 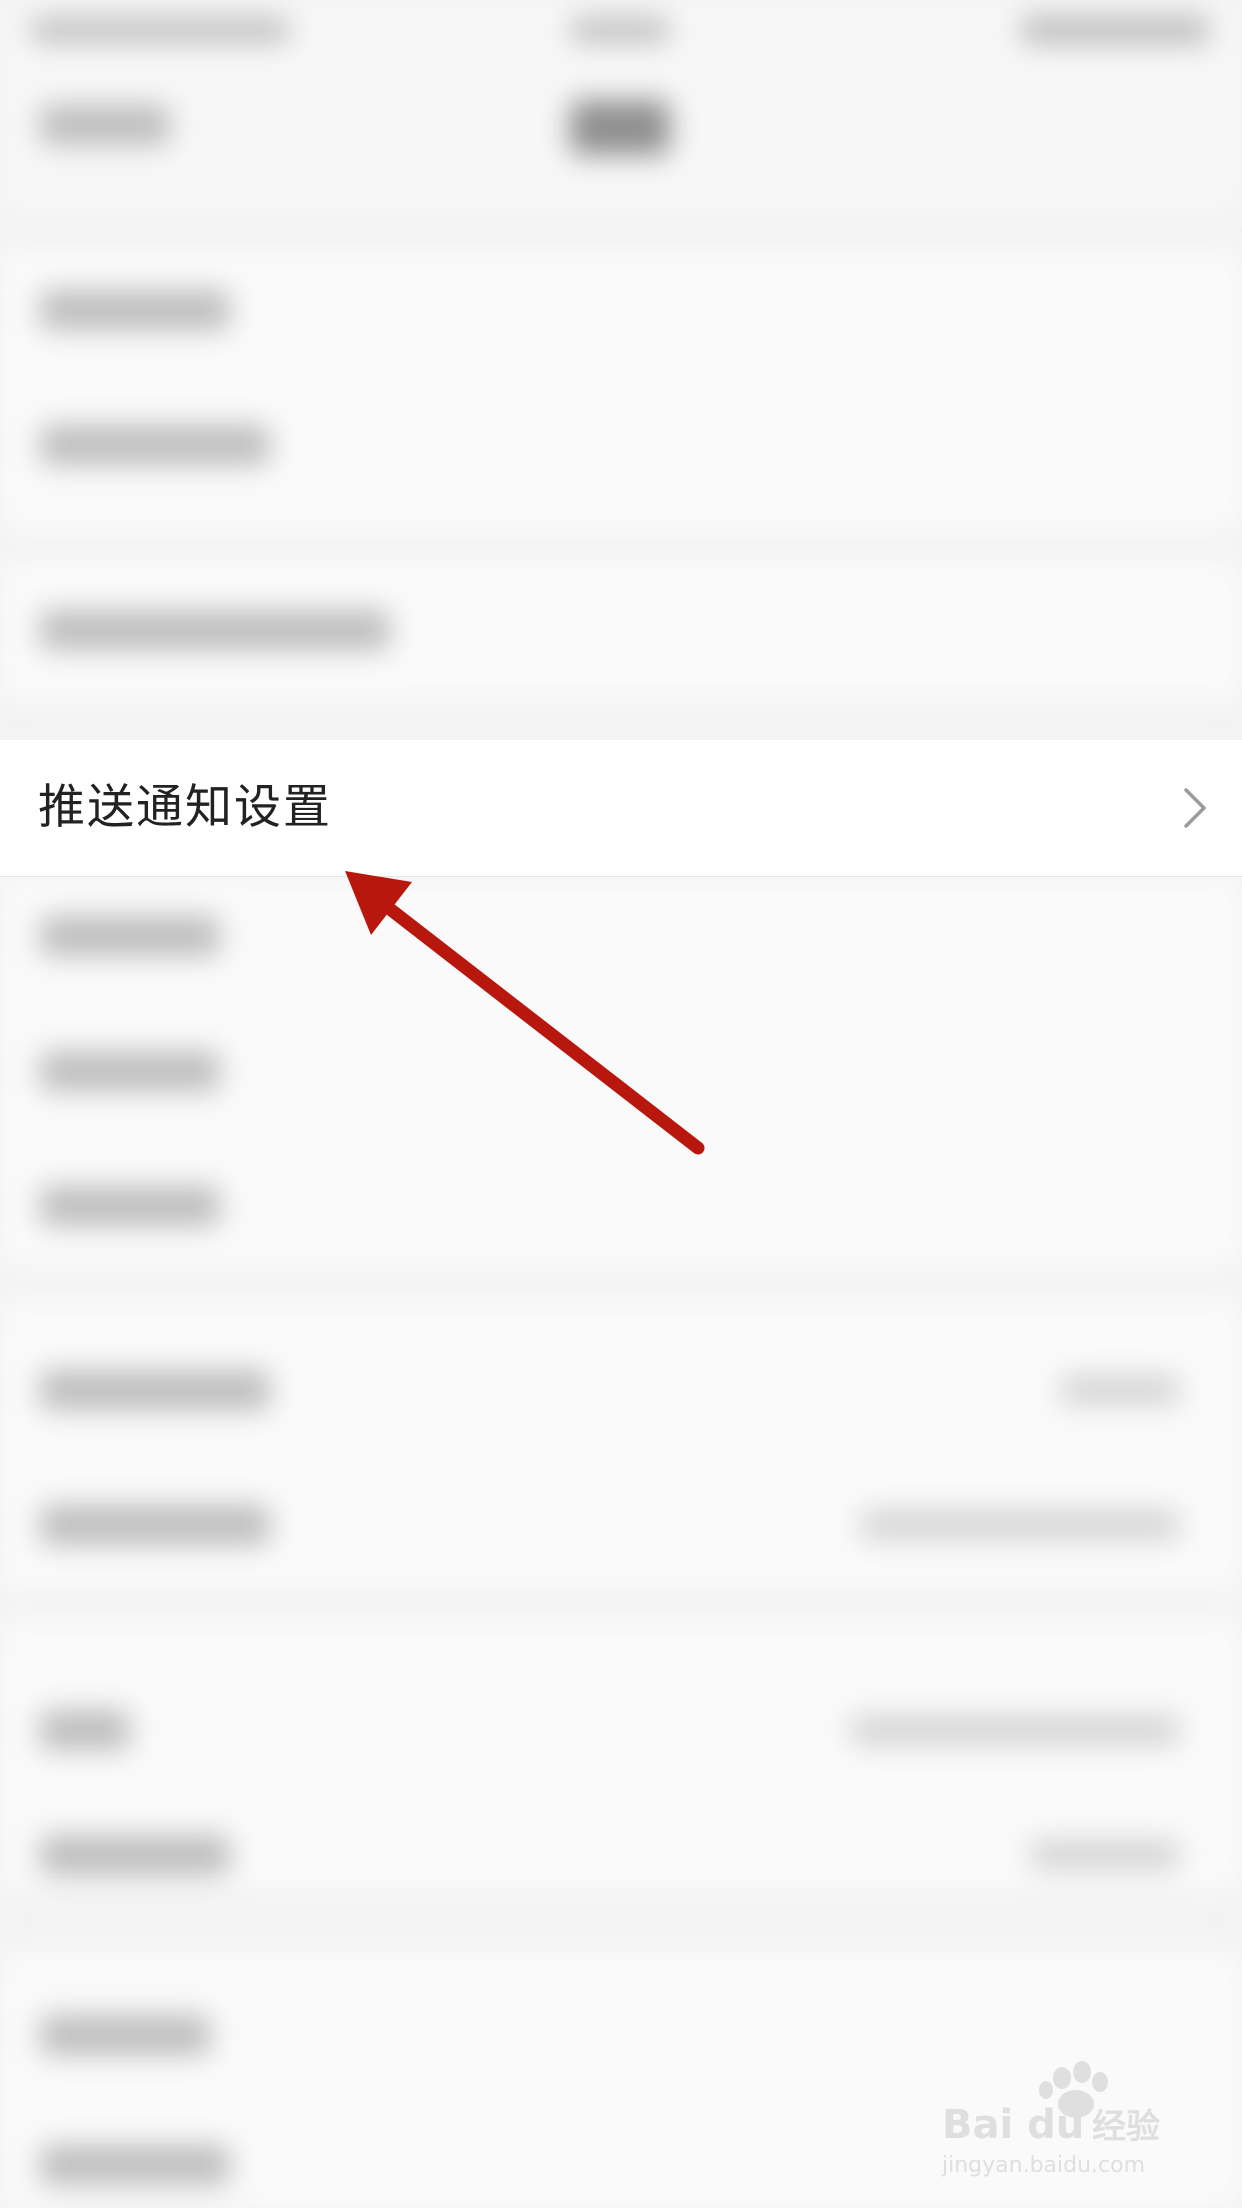 I want to click on svg-text: 经验, so click(x=1126, y=2127).